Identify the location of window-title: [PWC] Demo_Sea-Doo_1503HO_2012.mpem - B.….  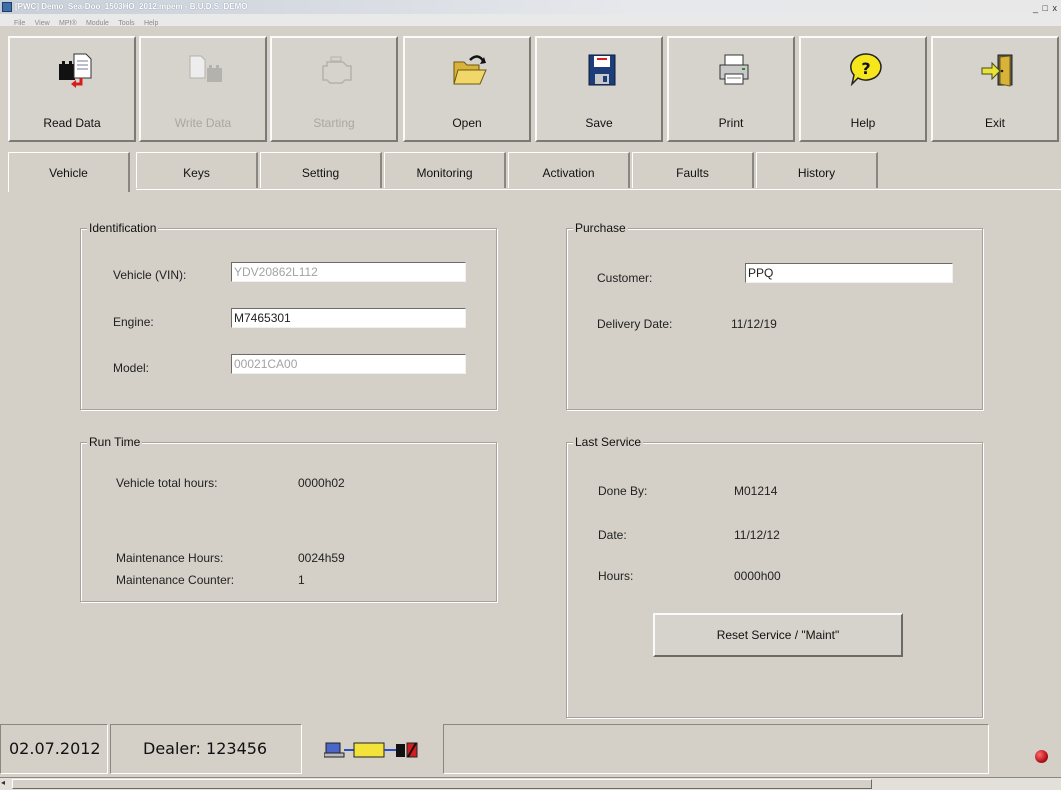
(131, 6).